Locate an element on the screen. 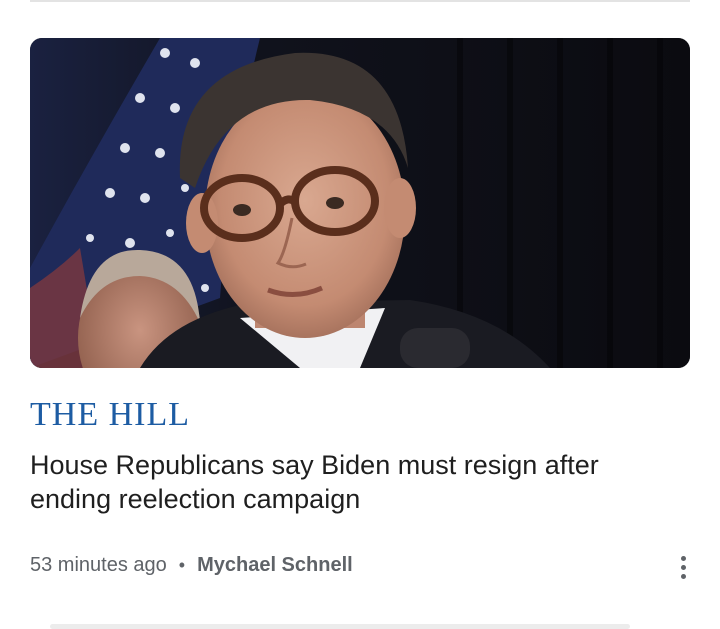 The image size is (720, 629). more-vert-icon is located at coordinates (683, 567).